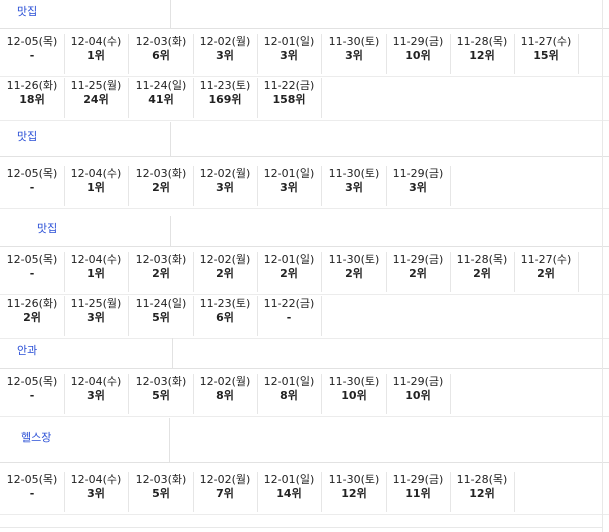  I want to click on rank-cell: 11-30(토) 3위, so click(354, 186).